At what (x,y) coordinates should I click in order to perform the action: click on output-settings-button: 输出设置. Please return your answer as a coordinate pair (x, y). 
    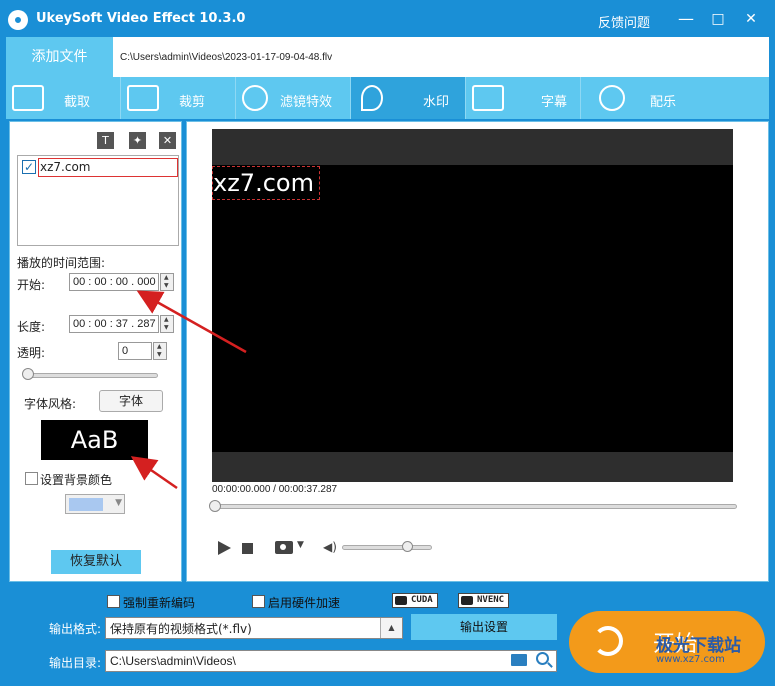
    Looking at the image, I should click on (484, 627).